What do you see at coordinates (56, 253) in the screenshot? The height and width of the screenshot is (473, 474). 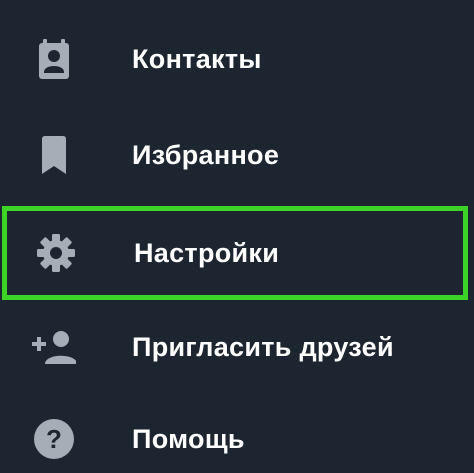 I see `settings-gear-icon` at bounding box center [56, 253].